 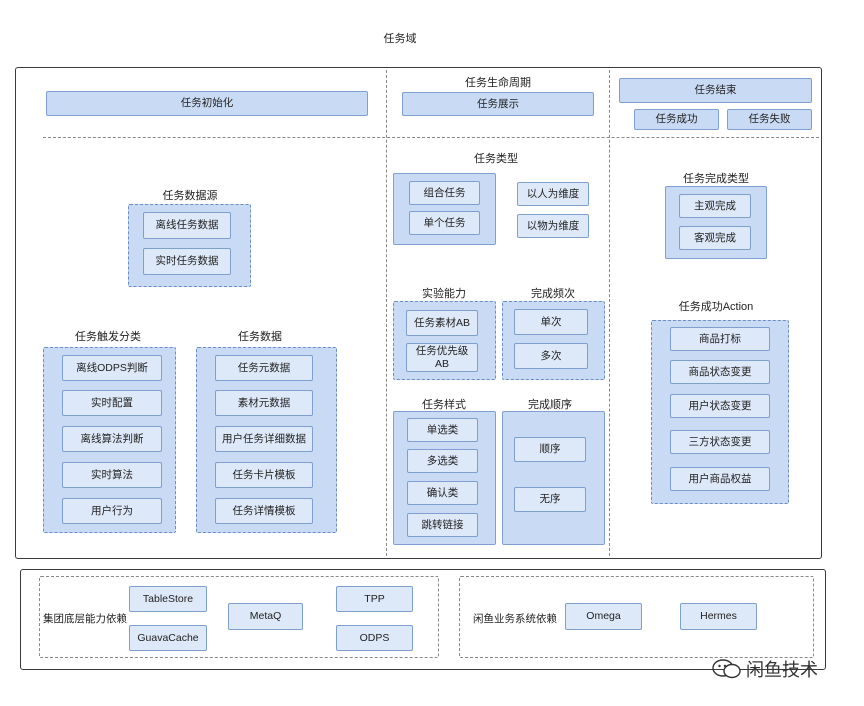 I want to click on task-success-button: 任务成功, so click(x=676, y=119).